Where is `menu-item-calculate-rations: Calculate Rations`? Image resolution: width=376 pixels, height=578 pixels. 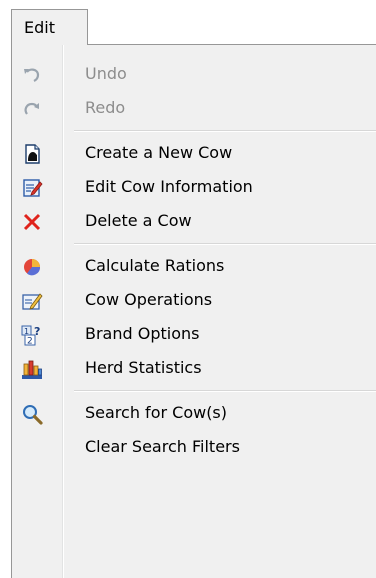 menu-item-calculate-rations: Calculate Rations is located at coordinates (194, 266).